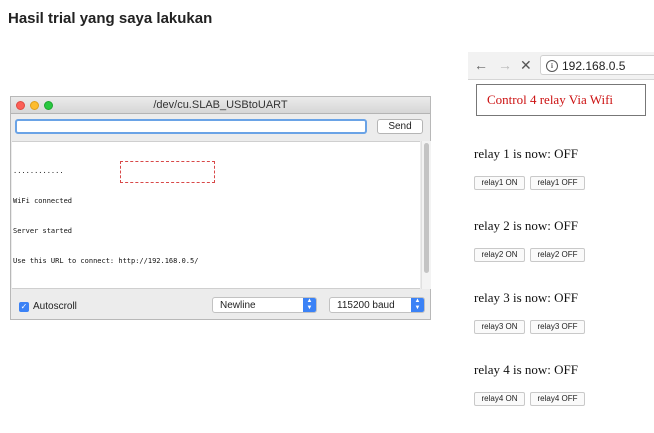 This screenshot has width=654, height=433. Describe the element at coordinates (505, 65) in the screenshot. I see `forward-arrow-icon: →` at that location.